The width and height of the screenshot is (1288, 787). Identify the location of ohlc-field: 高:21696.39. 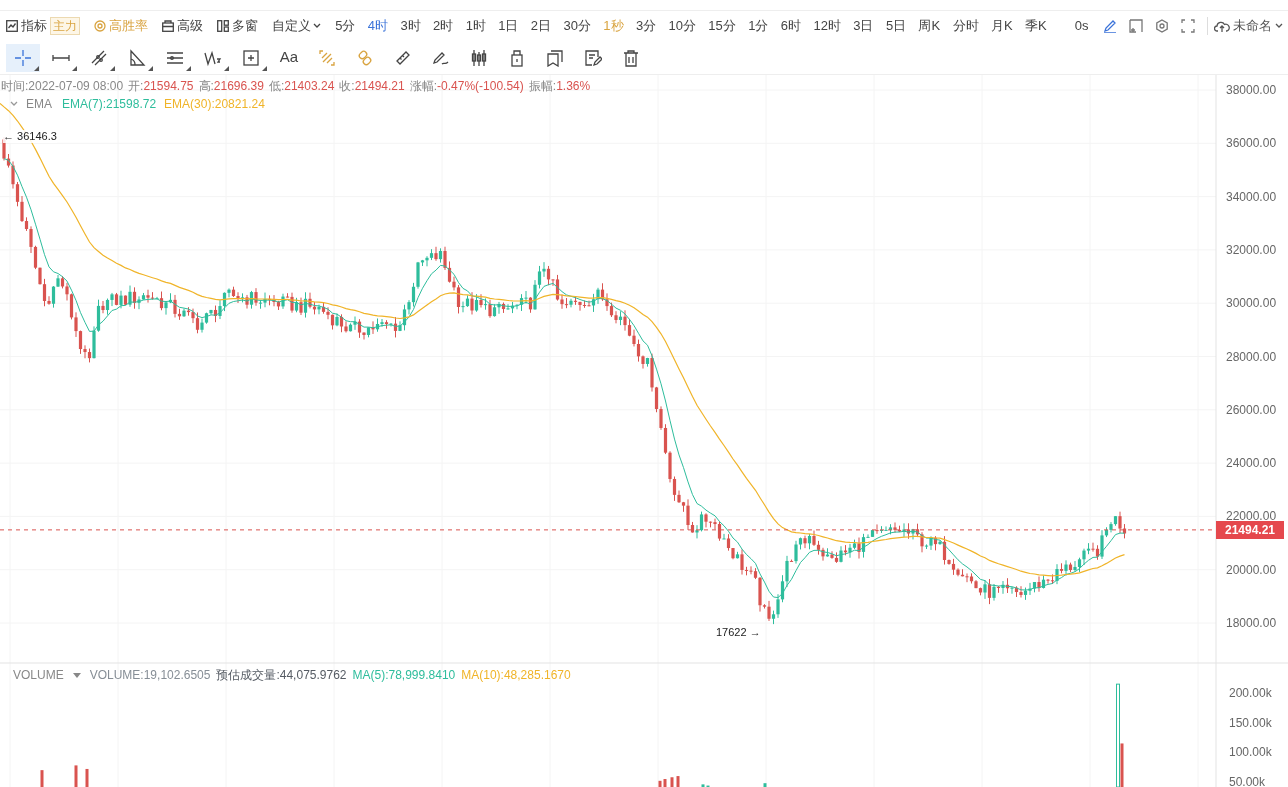
(231, 86).